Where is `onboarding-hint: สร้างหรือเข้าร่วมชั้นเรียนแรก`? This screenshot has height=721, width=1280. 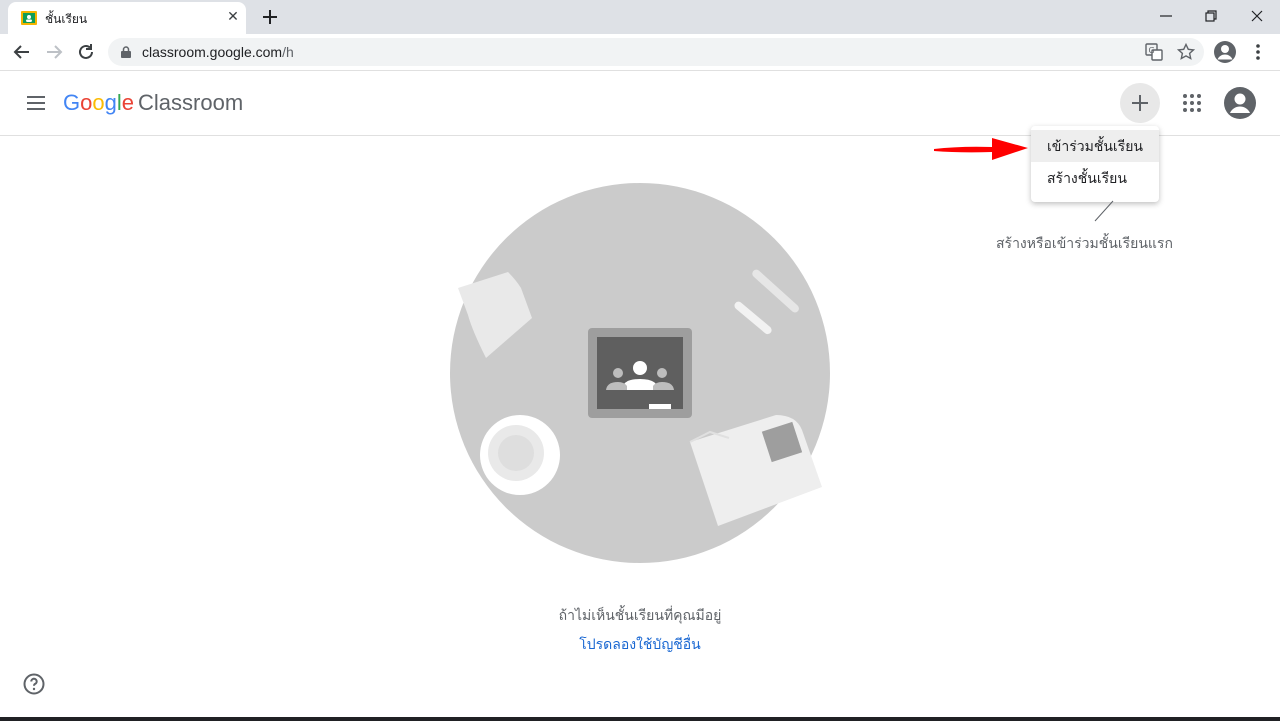
onboarding-hint: สร้างหรือเข้าร่วมชั้นเรียนแรก is located at coordinates (1084, 243).